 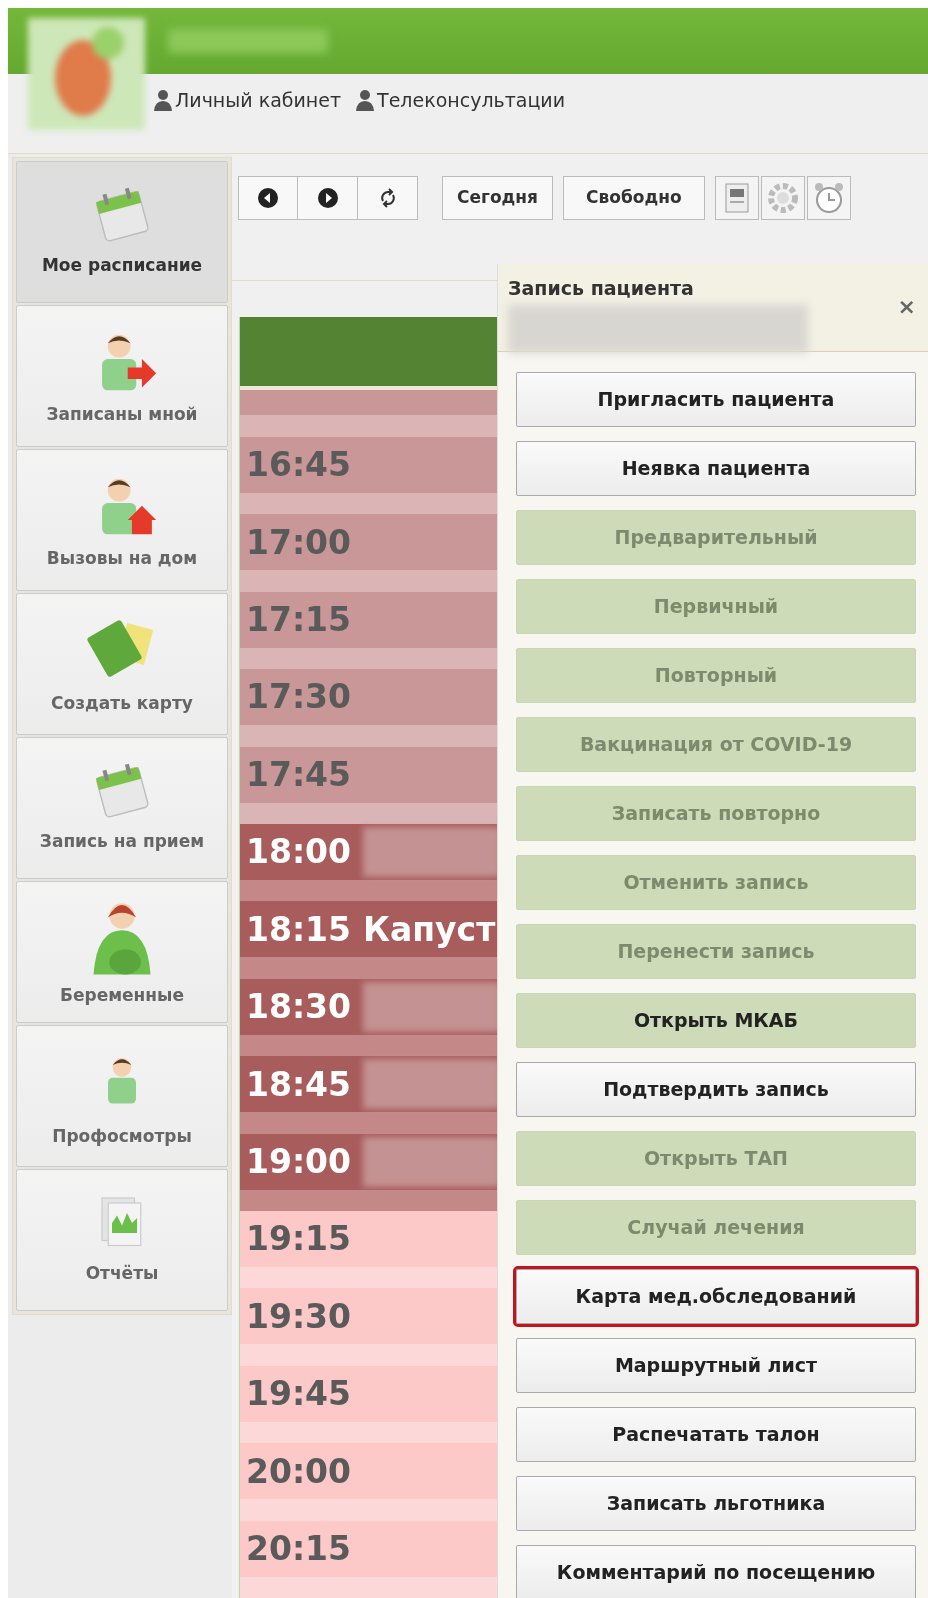 What do you see at coordinates (460, 100) in the screenshot?
I see `nav-link: Телеконсультации` at bounding box center [460, 100].